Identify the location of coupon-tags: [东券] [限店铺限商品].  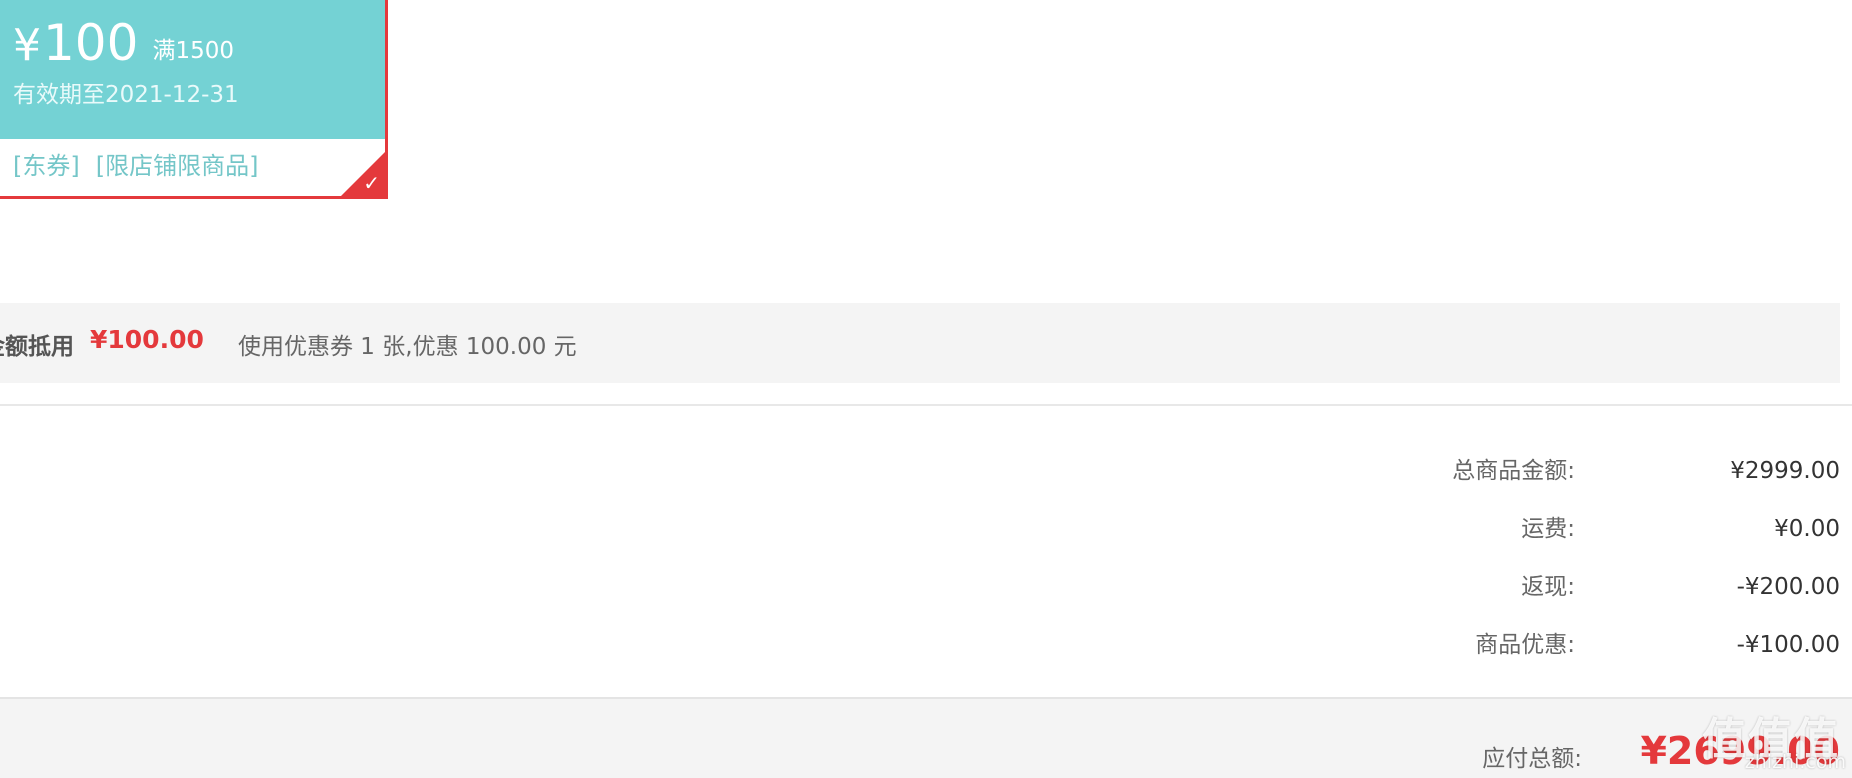
(143, 166).